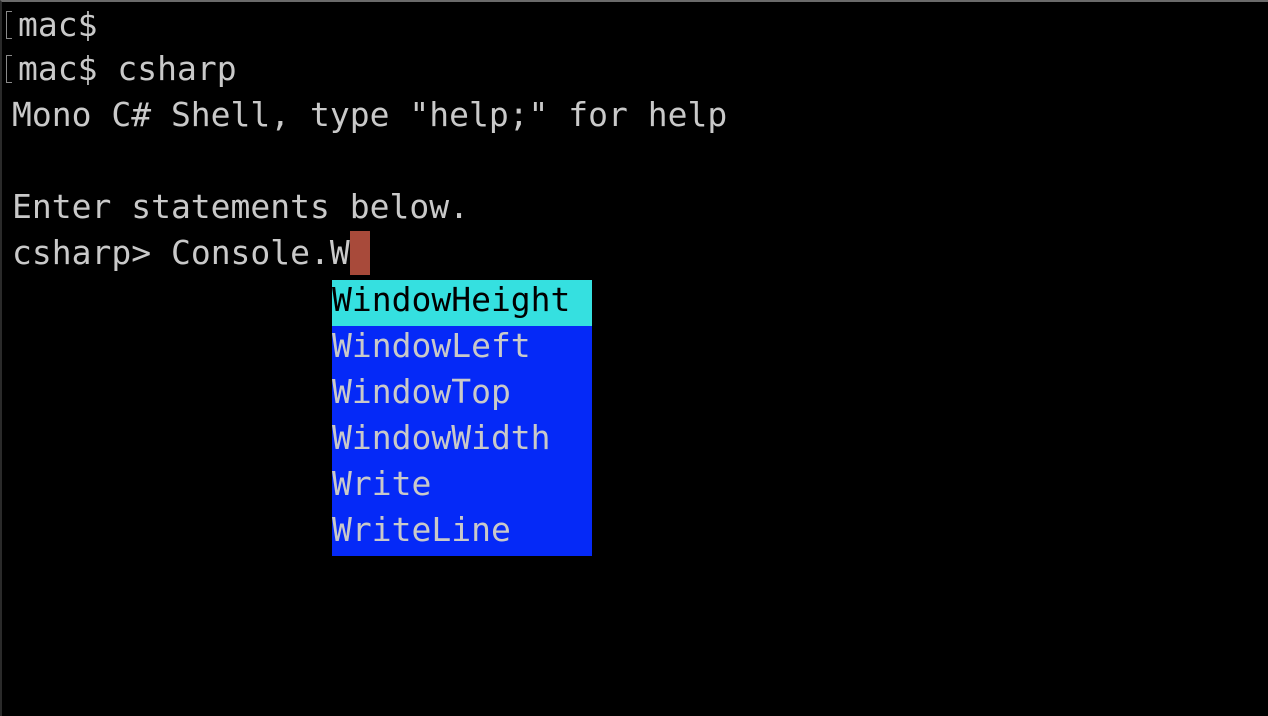  I want to click on terminal-line-2: mac$ csharp, so click(121, 69).